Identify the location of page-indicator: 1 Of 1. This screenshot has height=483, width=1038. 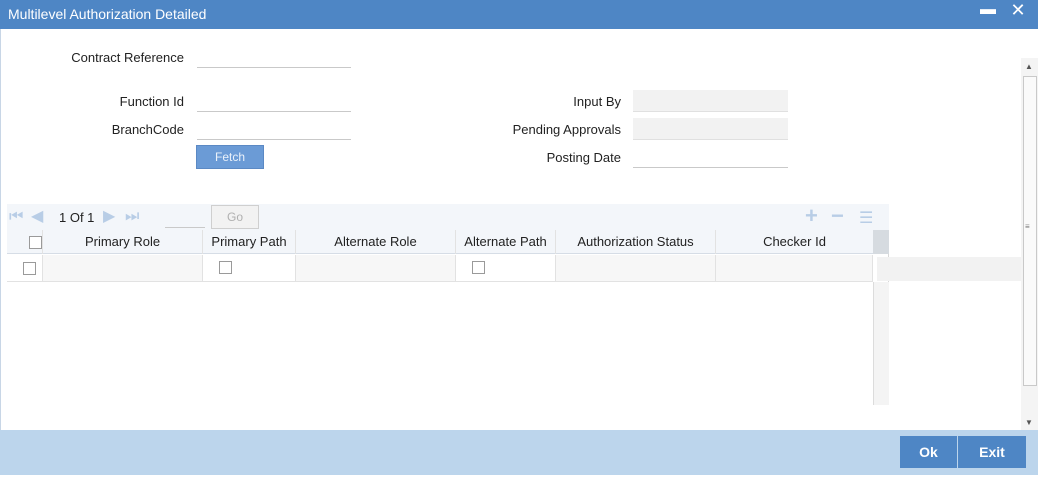
(77, 217).